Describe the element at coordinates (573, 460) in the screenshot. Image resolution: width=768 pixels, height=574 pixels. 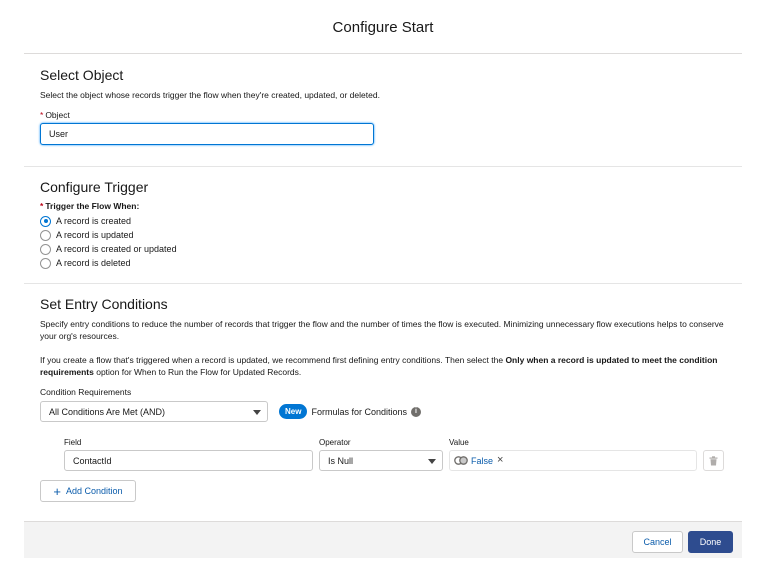
I see `value-input: False ×` at that location.